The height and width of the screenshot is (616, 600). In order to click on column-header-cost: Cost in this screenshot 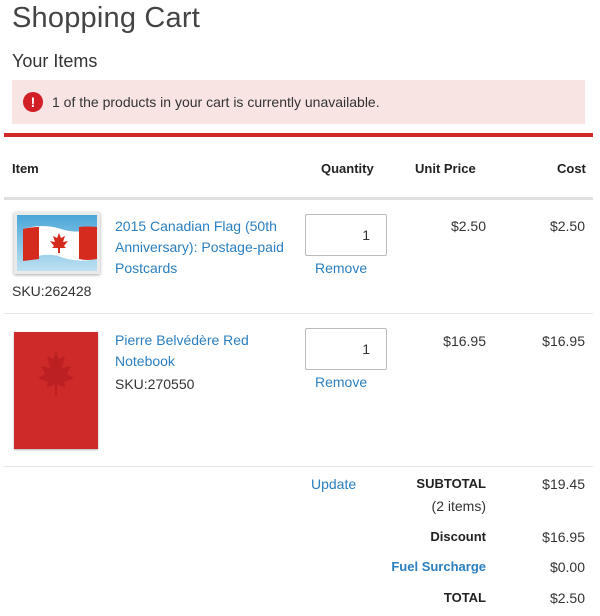, I will do `click(571, 168)`.